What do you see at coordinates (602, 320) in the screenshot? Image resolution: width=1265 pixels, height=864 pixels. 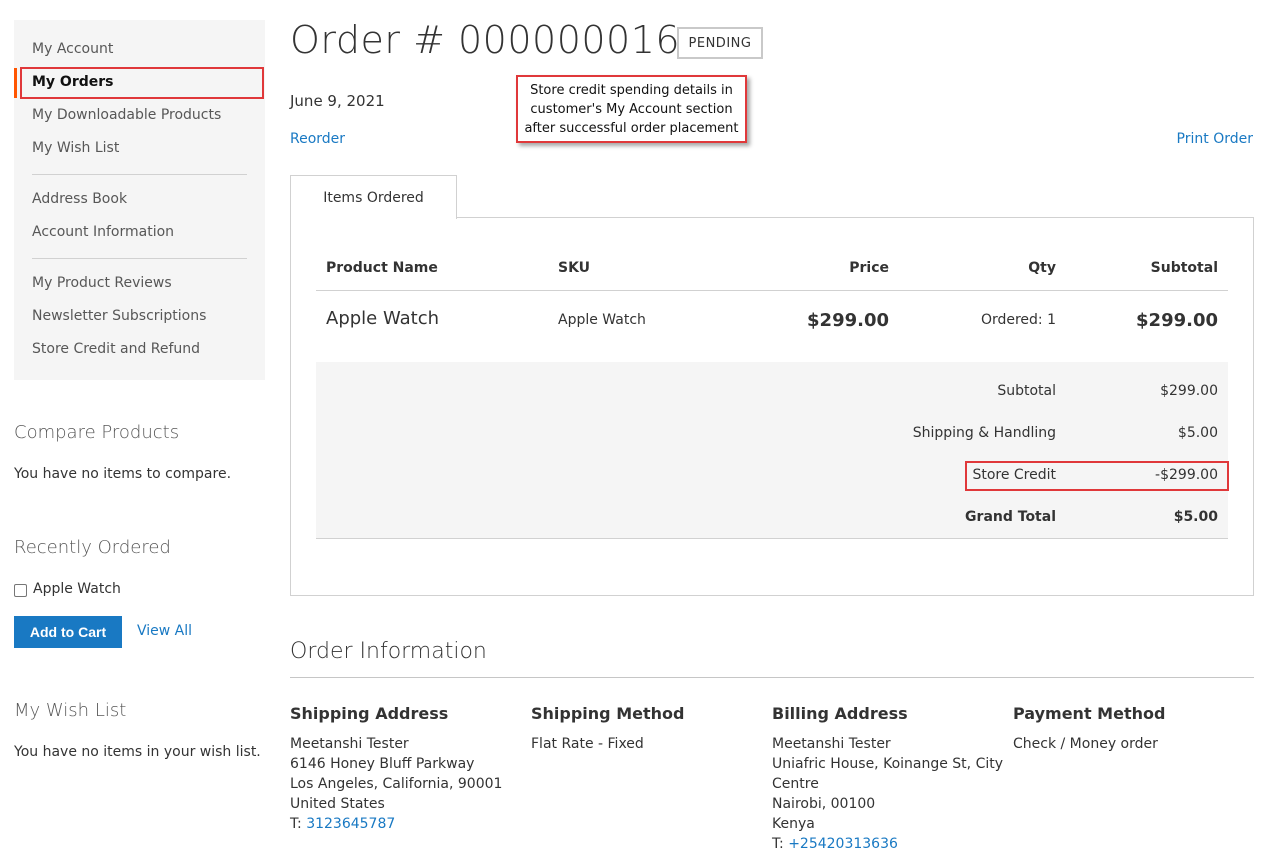 I see `item-sku: Apple Watch` at bounding box center [602, 320].